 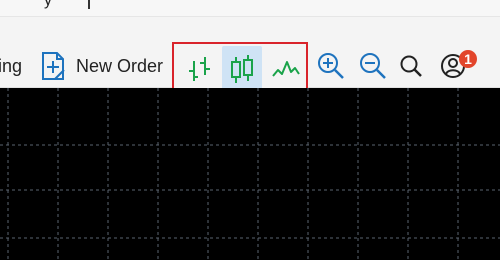 I want to click on zoom-out-button, so click(x=373, y=66).